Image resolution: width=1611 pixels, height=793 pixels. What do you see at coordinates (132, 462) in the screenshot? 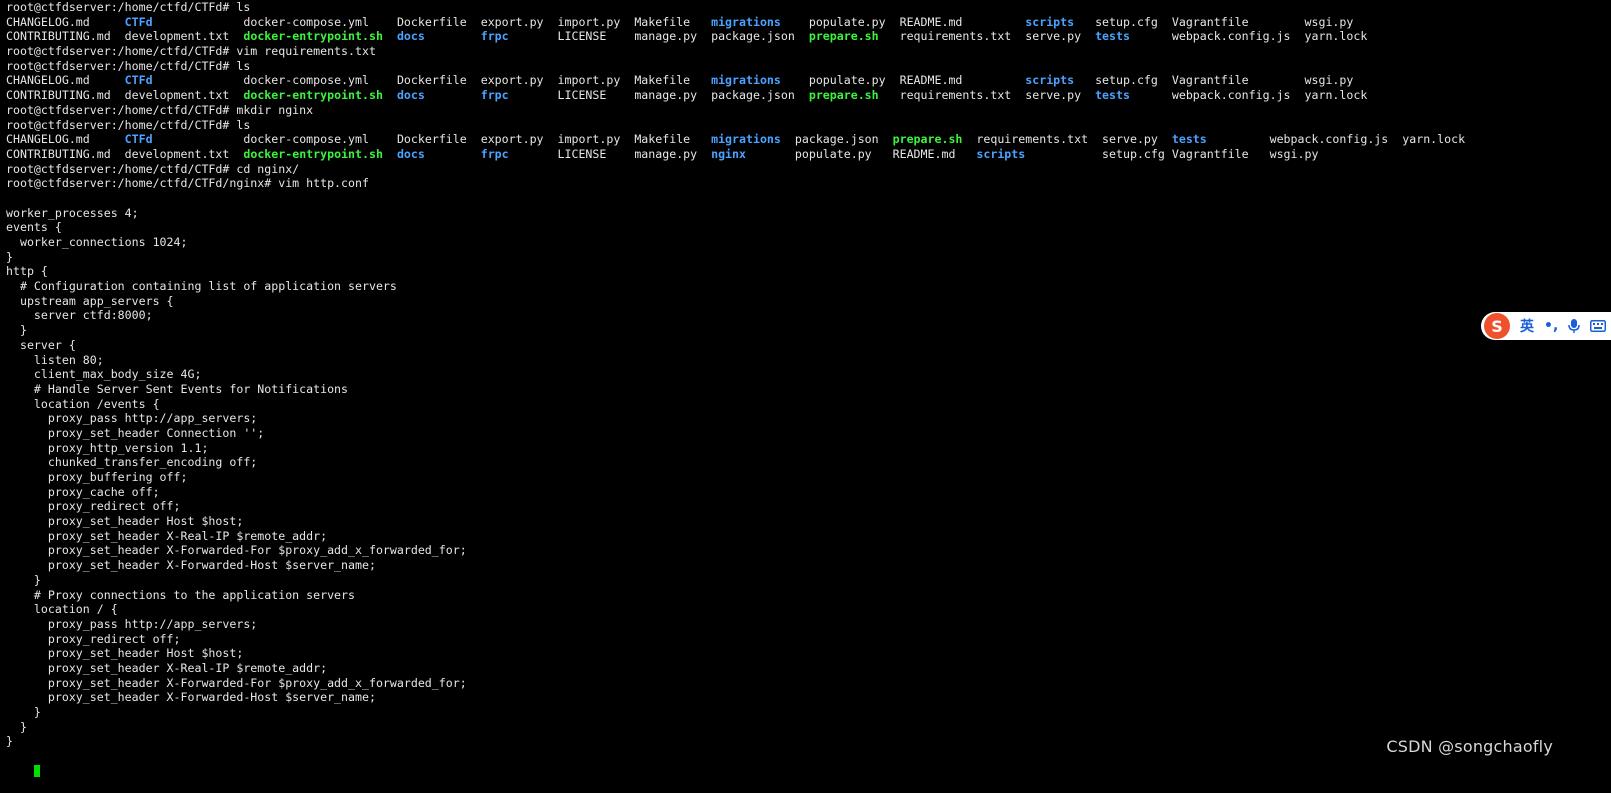
I see `terminal-text: chunked_transfer_encoding off;` at bounding box center [132, 462].